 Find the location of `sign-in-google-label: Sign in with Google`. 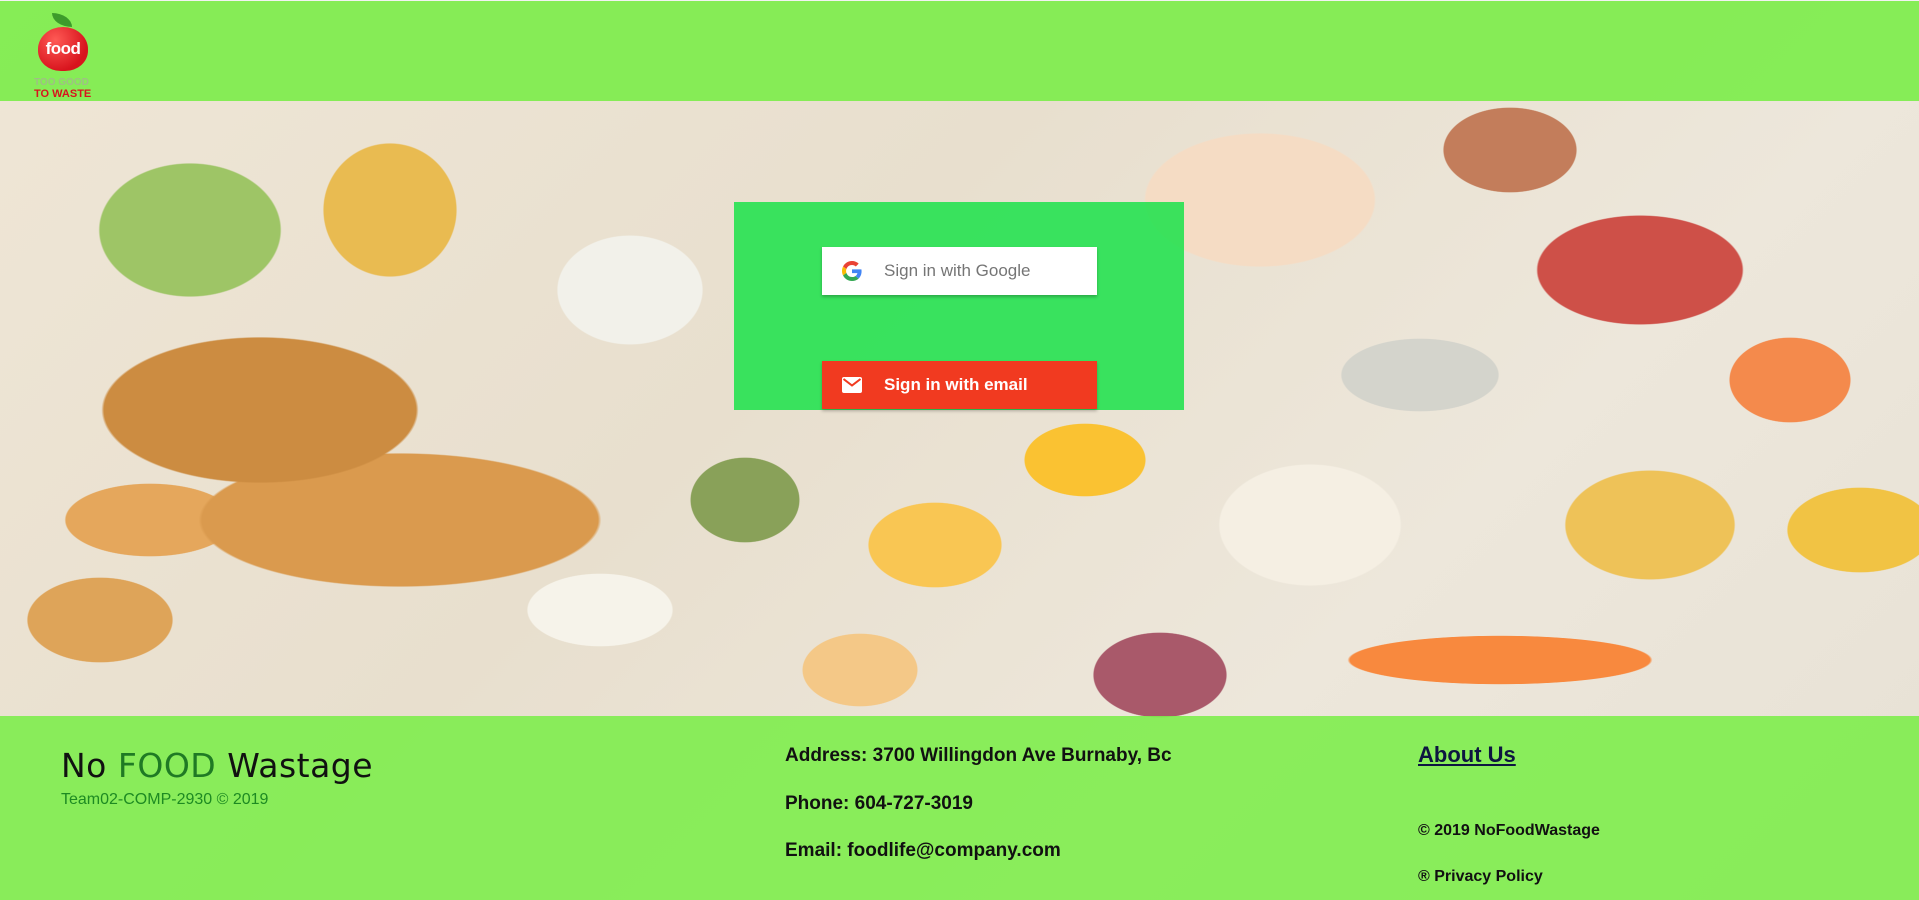

sign-in-google-label: Sign in with Google is located at coordinates (957, 270).